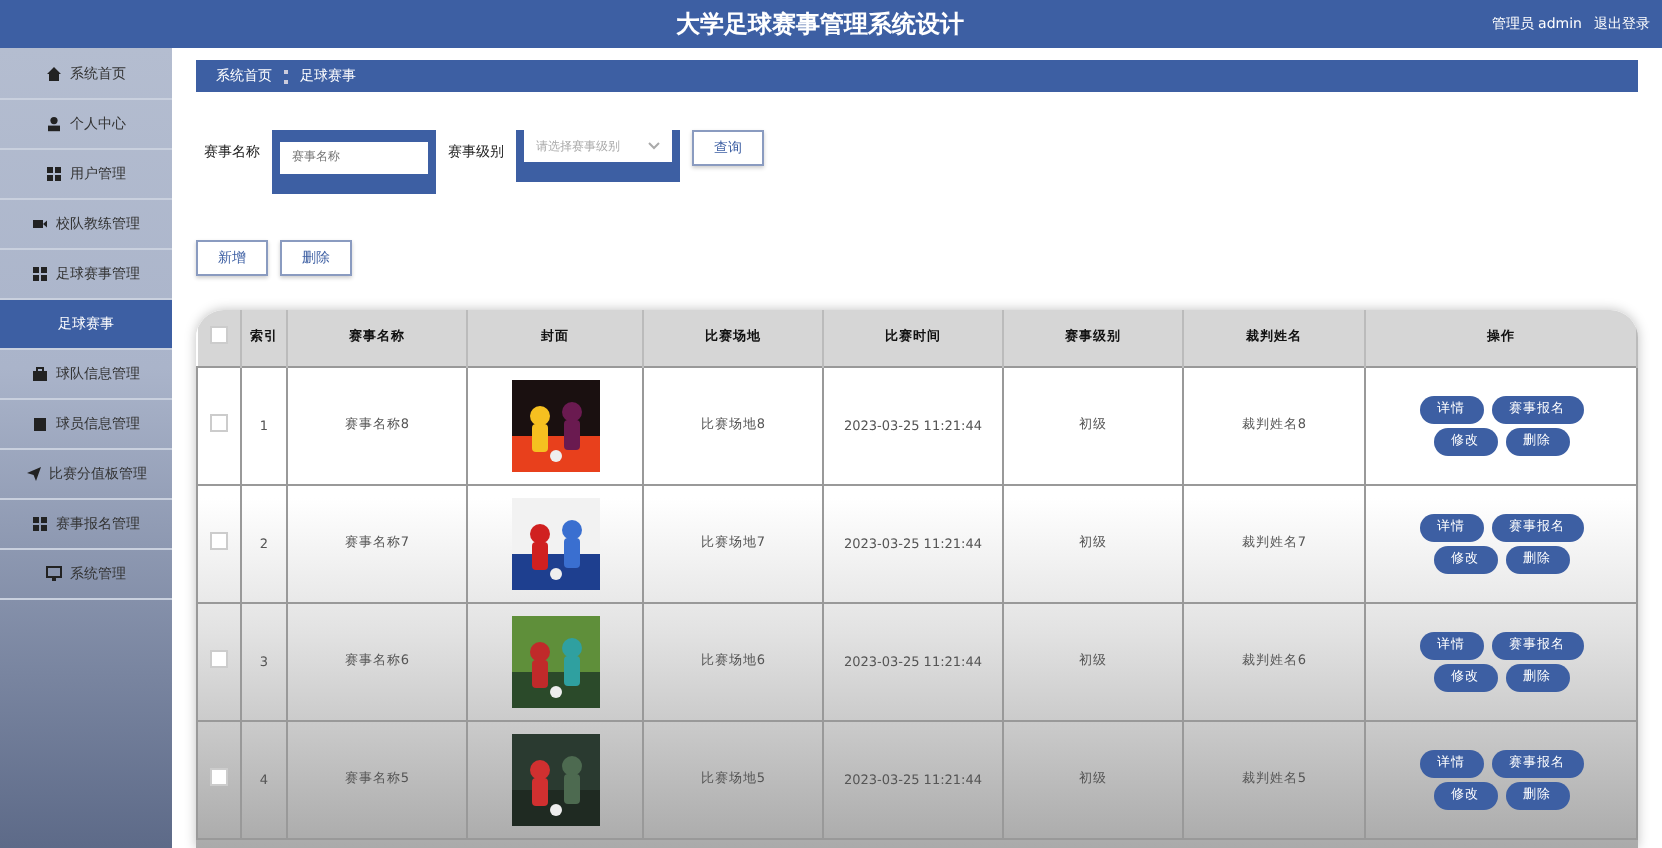 The image size is (1662, 848). I want to click on monitor-icon, so click(54, 574).